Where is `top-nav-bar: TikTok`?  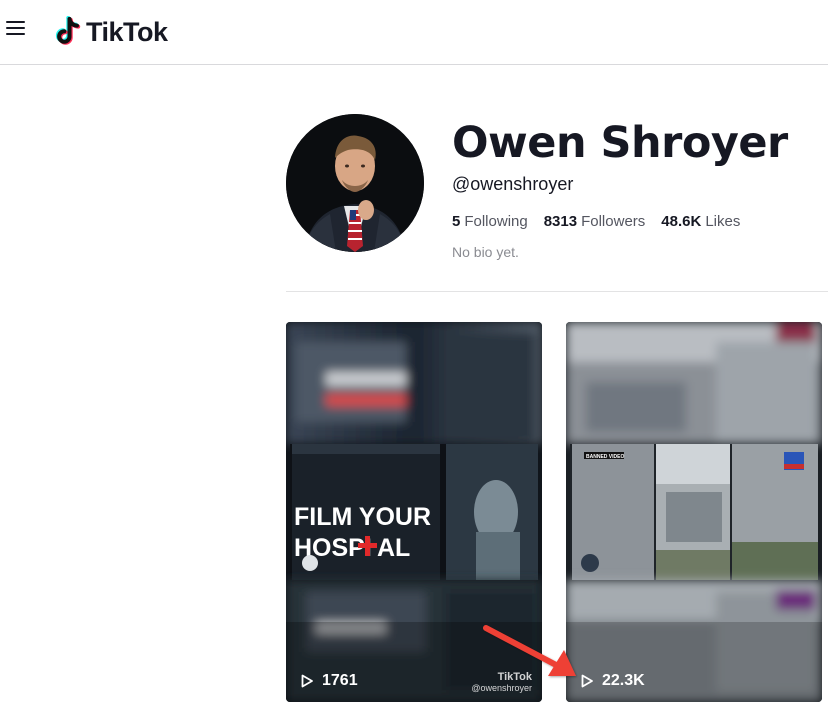
top-nav-bar: TikTok is located at coordinates (414, 32).